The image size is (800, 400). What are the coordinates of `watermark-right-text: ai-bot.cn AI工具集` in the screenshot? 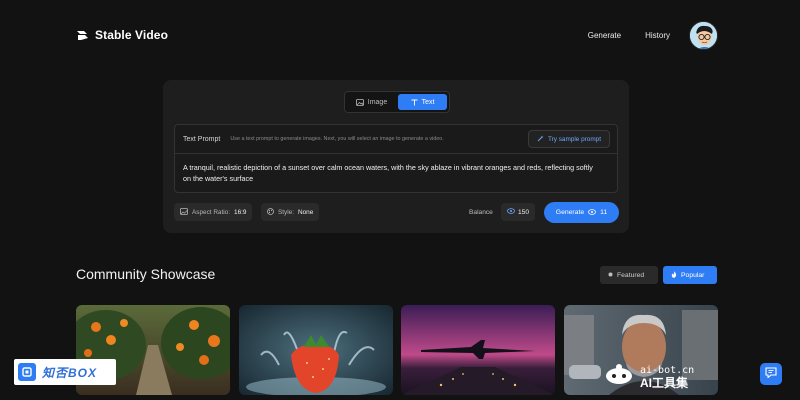 It's located at (667, 377).